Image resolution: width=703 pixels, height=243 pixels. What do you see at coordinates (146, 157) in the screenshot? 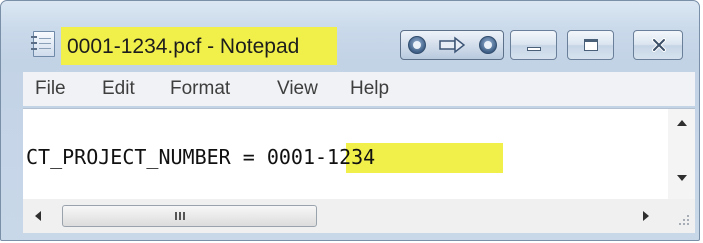
I see `text-prefix: CT_PROJECT_NUMBER =` at bounding box center [146, 157].